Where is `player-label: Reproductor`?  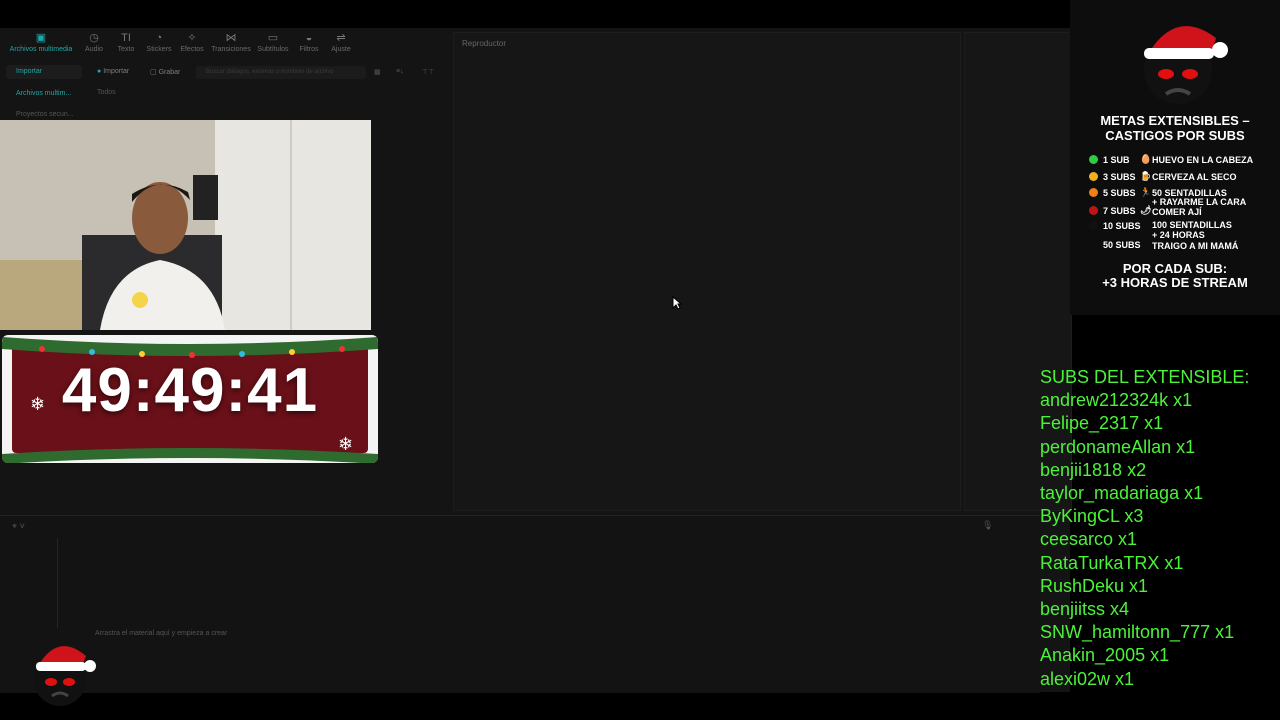 player-label: Reproductor is located at coordinates (484, 43).